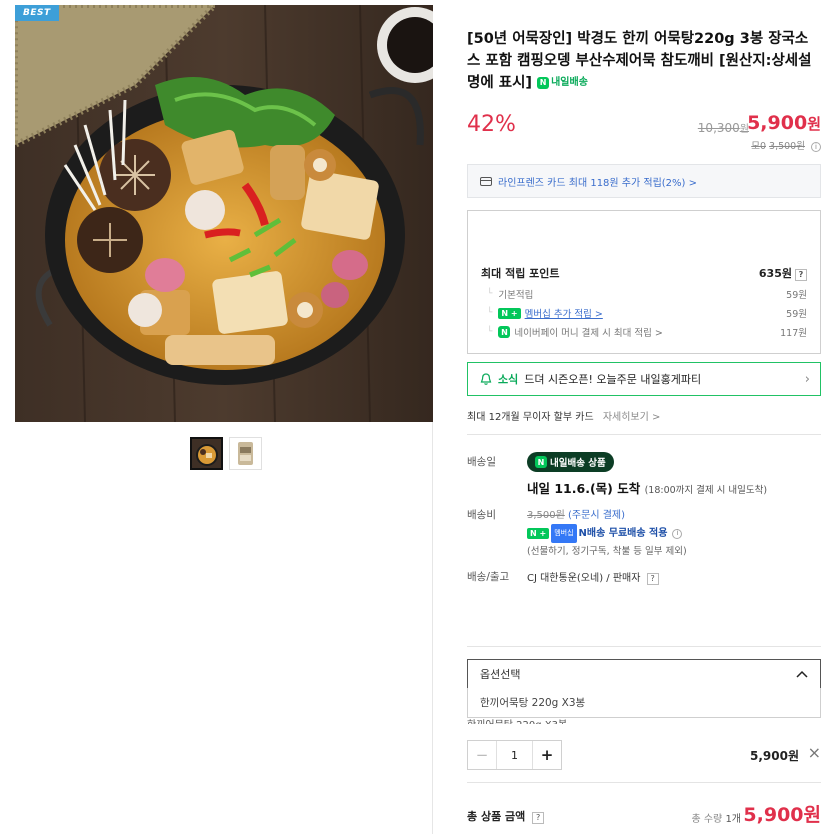 The image size is (835, 834). What do you see at coordinates (37, 13) in the screenshot?
I see `best-badge: BEST` at bounding box center [37, 13].